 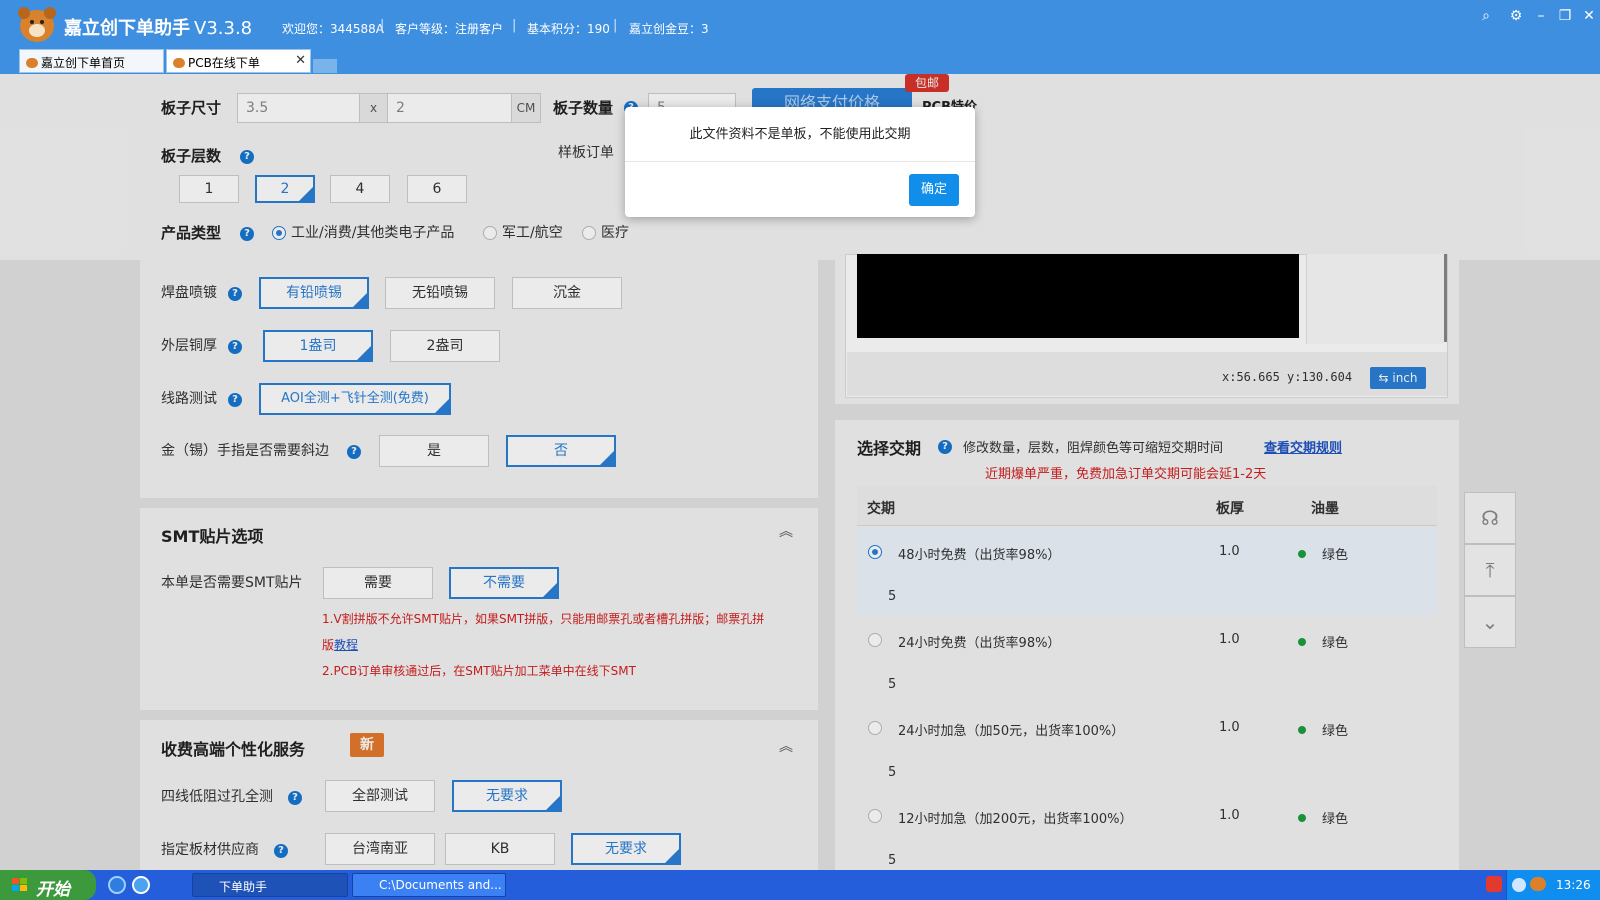 What do you see at coordinates (1494, 884) in the screenshot?
I see `sogou-icon` at bounding box center [1494, 884].